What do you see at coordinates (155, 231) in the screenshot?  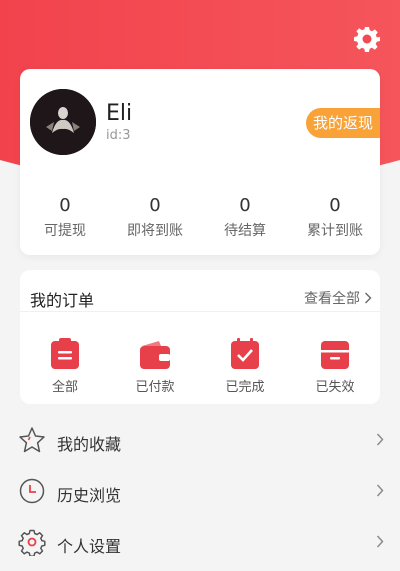 I see `stat-label: 即将到账` at bounding box center [155, 231].